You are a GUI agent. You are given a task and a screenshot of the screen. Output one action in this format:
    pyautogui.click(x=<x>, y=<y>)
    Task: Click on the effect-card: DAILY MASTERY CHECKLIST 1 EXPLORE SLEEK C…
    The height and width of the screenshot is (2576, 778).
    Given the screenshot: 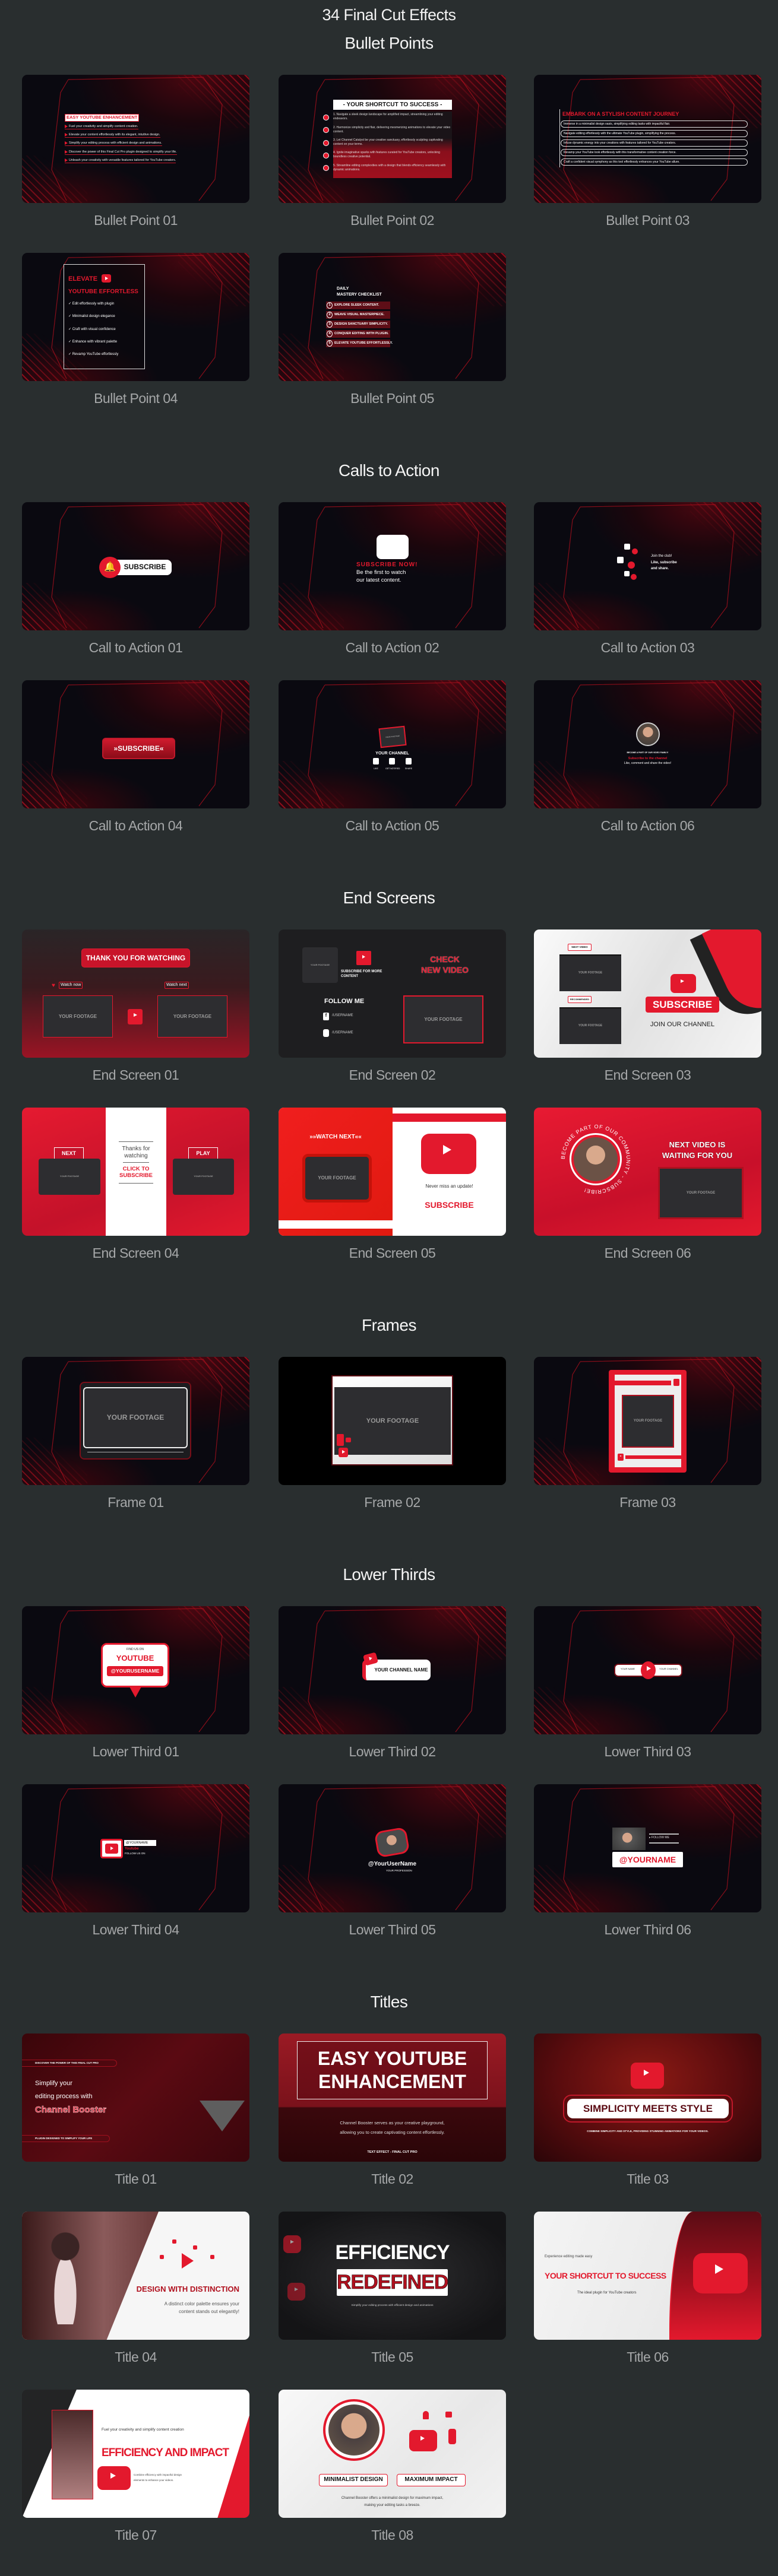 What is the action you would take?
    pyautogui.click(x=393, y=342)
    